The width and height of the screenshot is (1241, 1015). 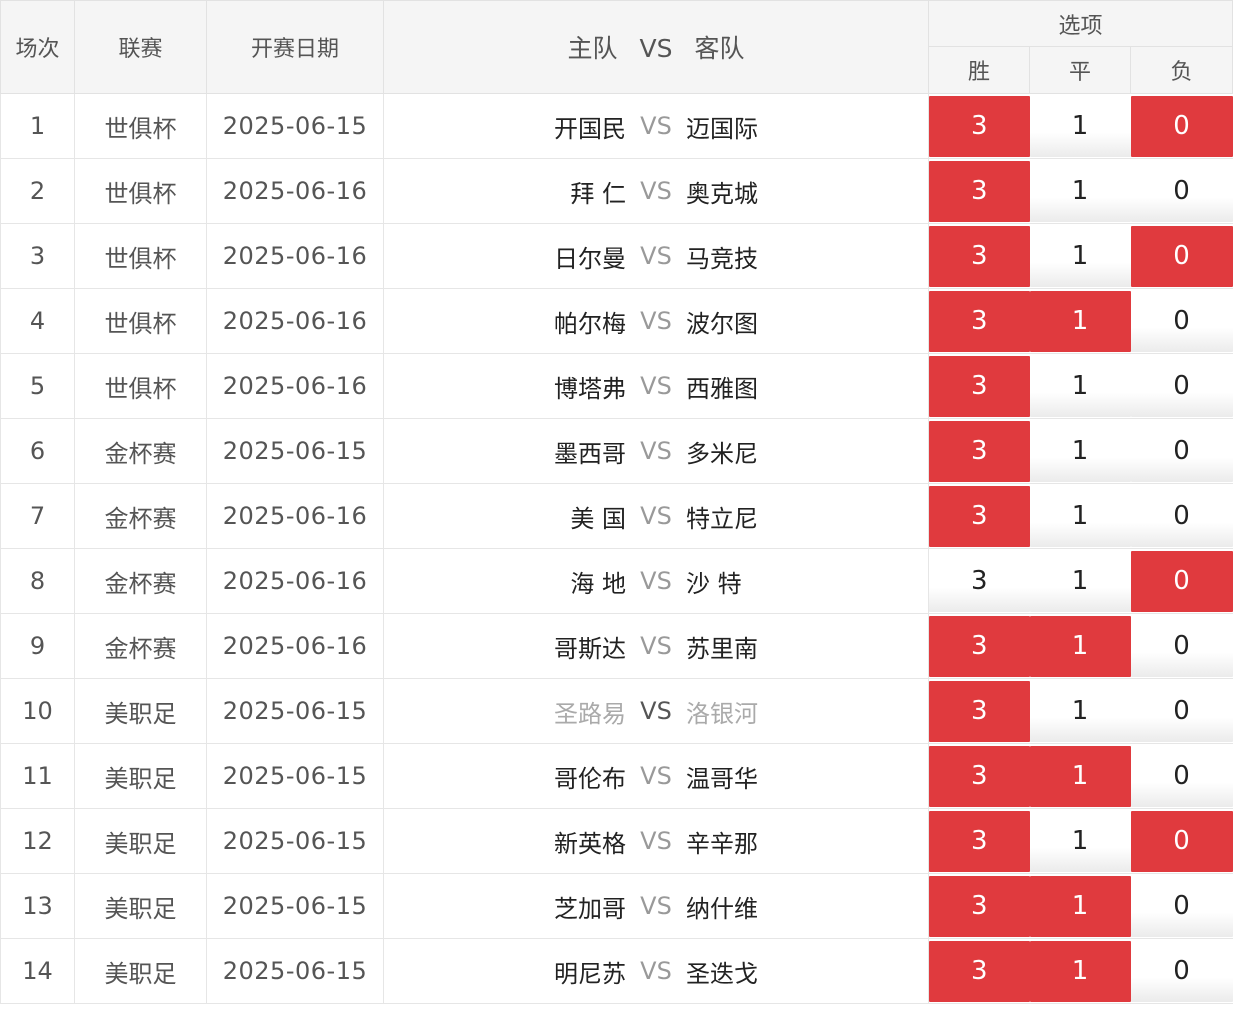 I want to click on match-number: 7, so click(x=37, y=516).